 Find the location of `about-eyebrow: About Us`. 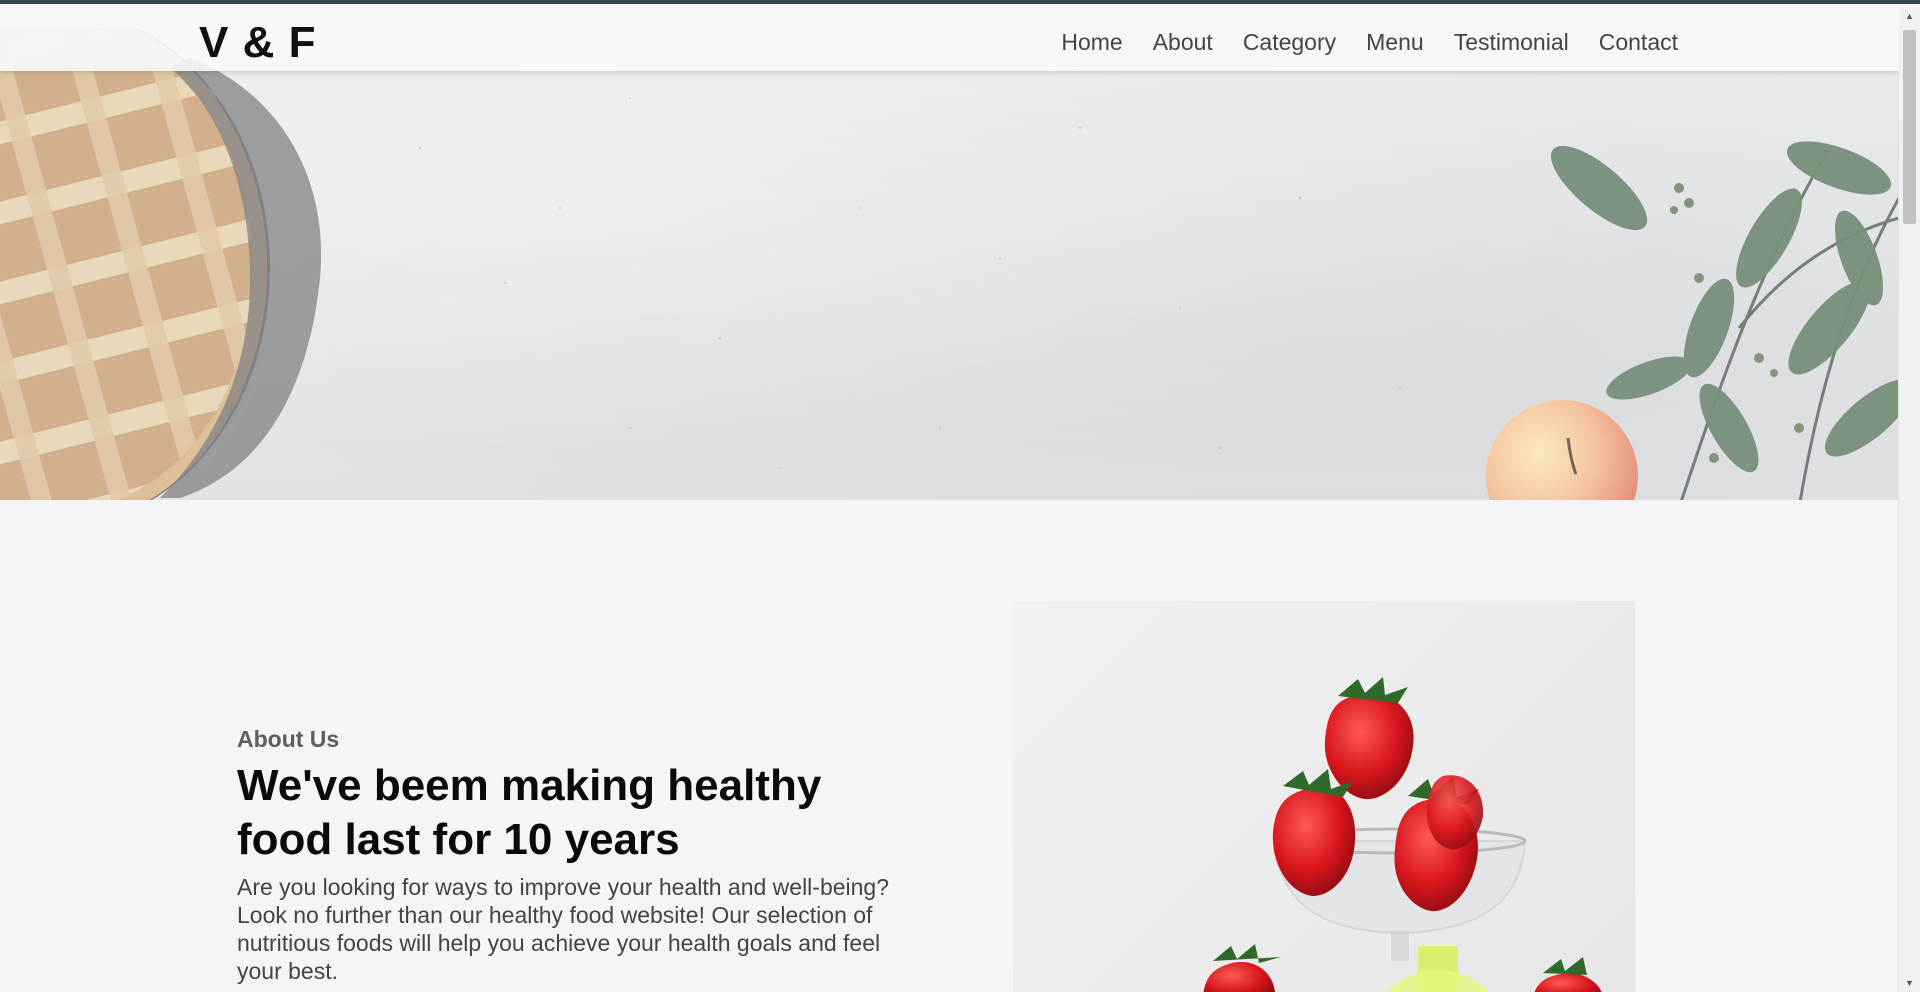

about-eyebrow: About Us is located at coordinates (288, 739).